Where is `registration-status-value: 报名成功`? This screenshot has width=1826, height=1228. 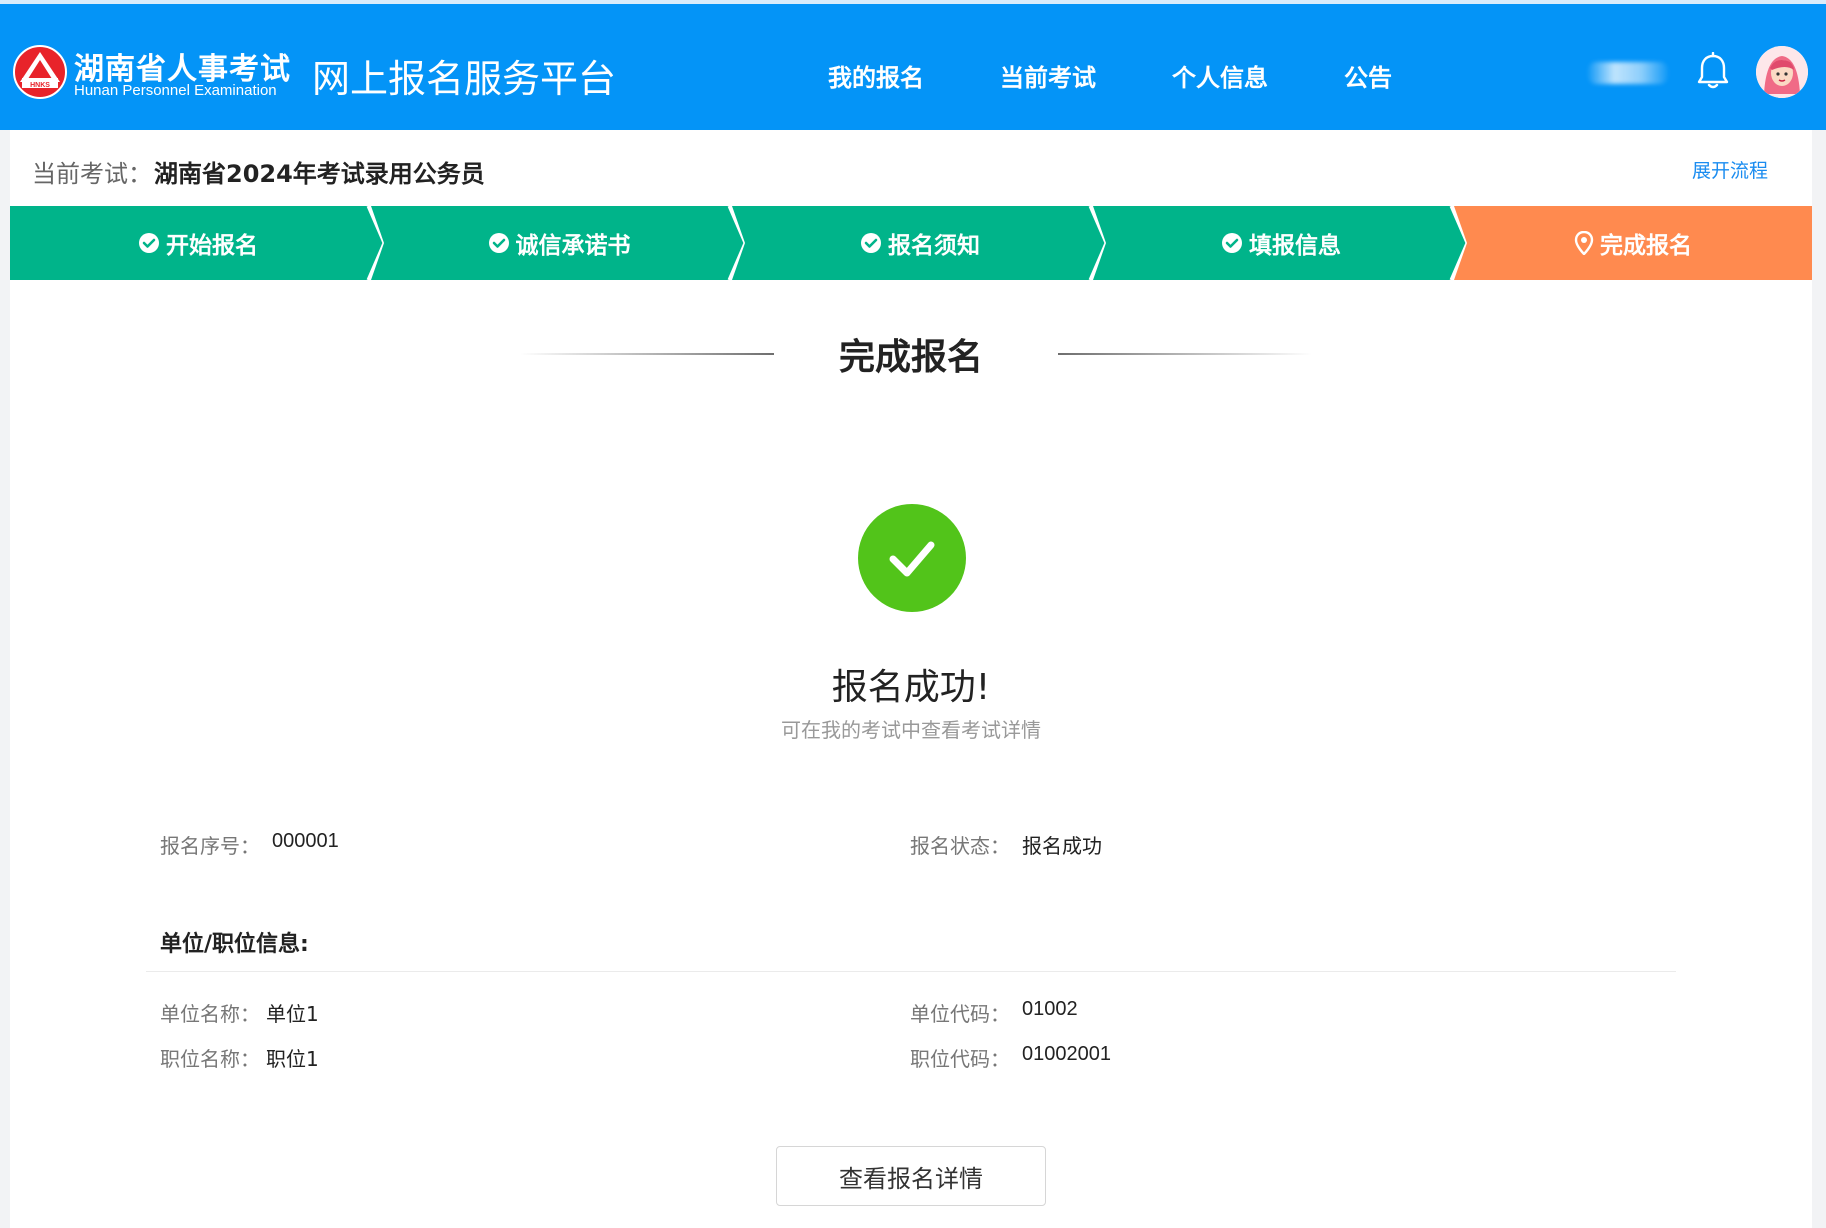
registration-status-value: 报名成功 is located at coordinates (1062, 846).